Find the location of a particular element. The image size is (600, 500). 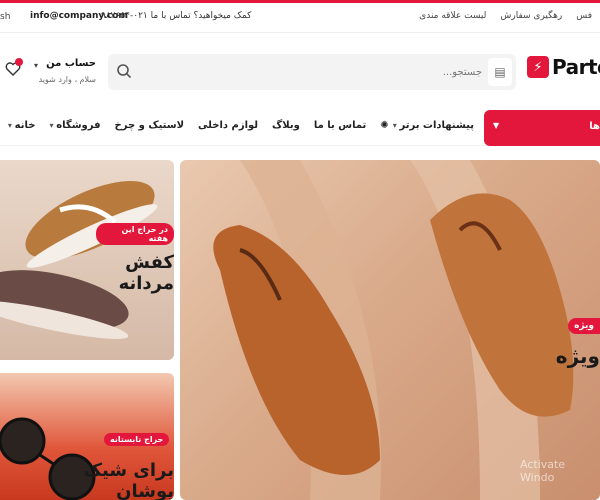

sunglasses-banner: حراج تابستانه برای شیک پوشان is located at coordinates (87, 436).